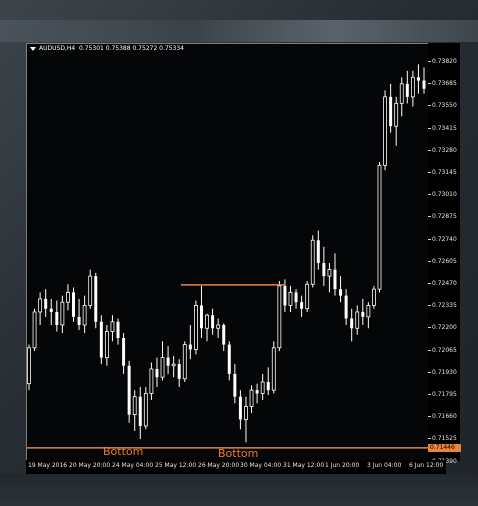 The image size is (478, 506). Describe the element at coordinates (444, 306) in the screenshot. I see `price-tick-label: 0.72335` at that location.